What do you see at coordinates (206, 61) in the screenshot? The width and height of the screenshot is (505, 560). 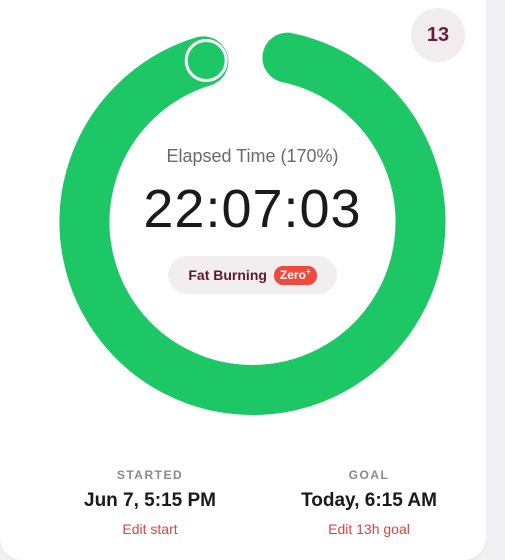 I see `progress-knob` at bounding box center [206, 61].